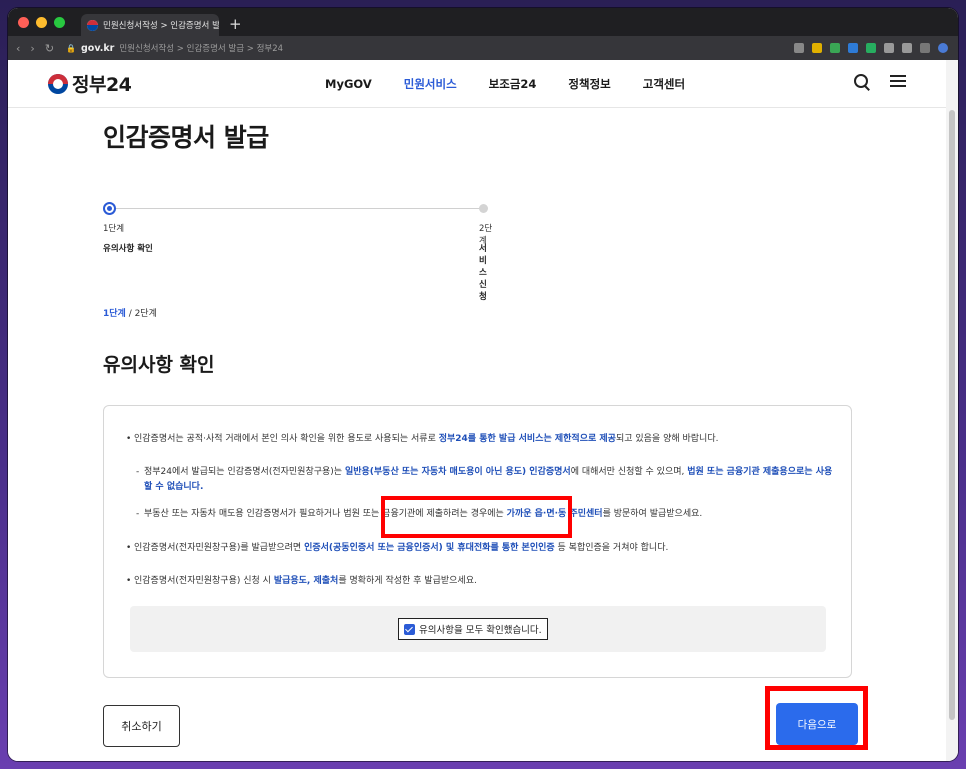 The image size is (966, 769). What do you see at coordinates (23, 22) in the screenshot?
I see `close-window-button` at bounding box center [23, 22].